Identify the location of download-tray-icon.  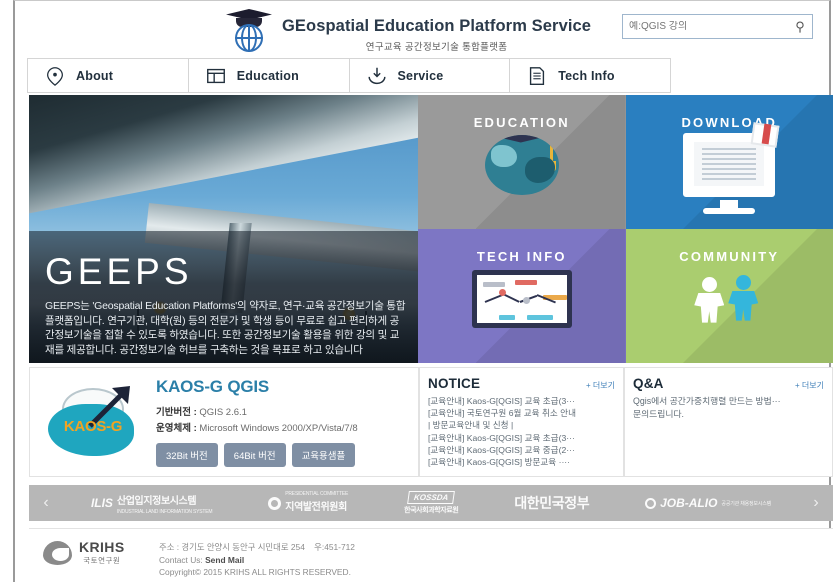
(377, 76).